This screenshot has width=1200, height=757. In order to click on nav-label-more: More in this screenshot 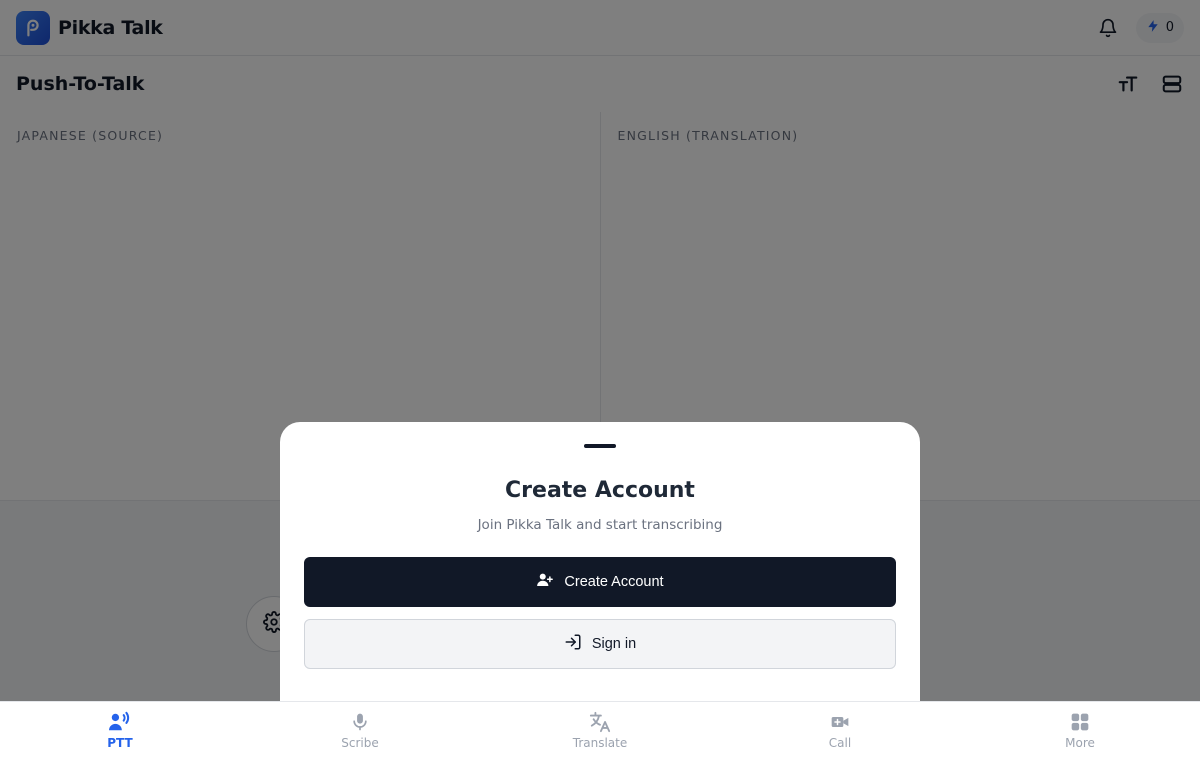, I will do `click(1080, 742)`.